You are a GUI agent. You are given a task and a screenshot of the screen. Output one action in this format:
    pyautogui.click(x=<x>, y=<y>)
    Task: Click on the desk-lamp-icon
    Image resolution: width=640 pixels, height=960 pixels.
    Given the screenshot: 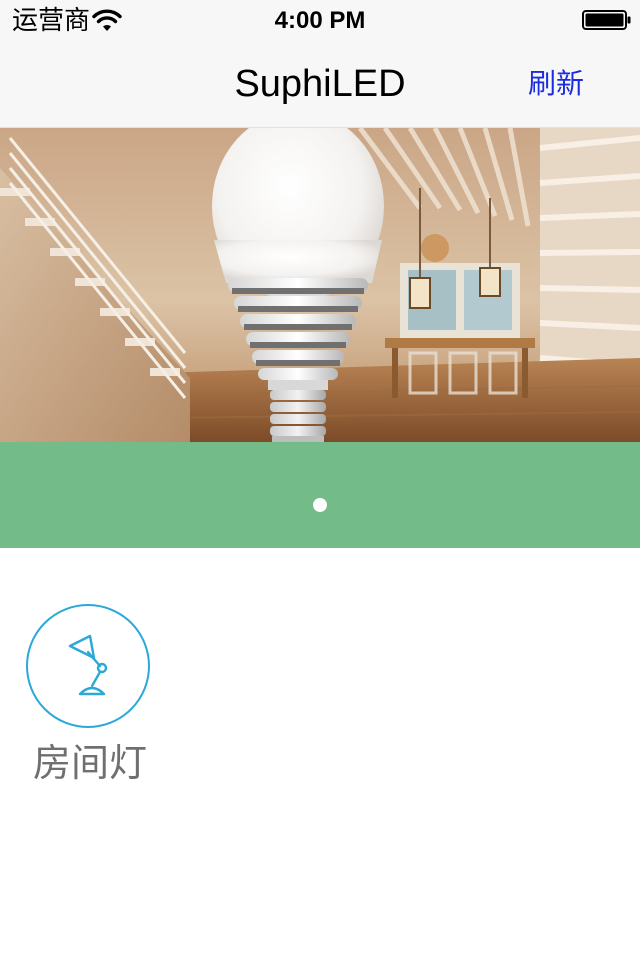 What is the action you would take?
    pyautogui.click(x=88, y=665)
    